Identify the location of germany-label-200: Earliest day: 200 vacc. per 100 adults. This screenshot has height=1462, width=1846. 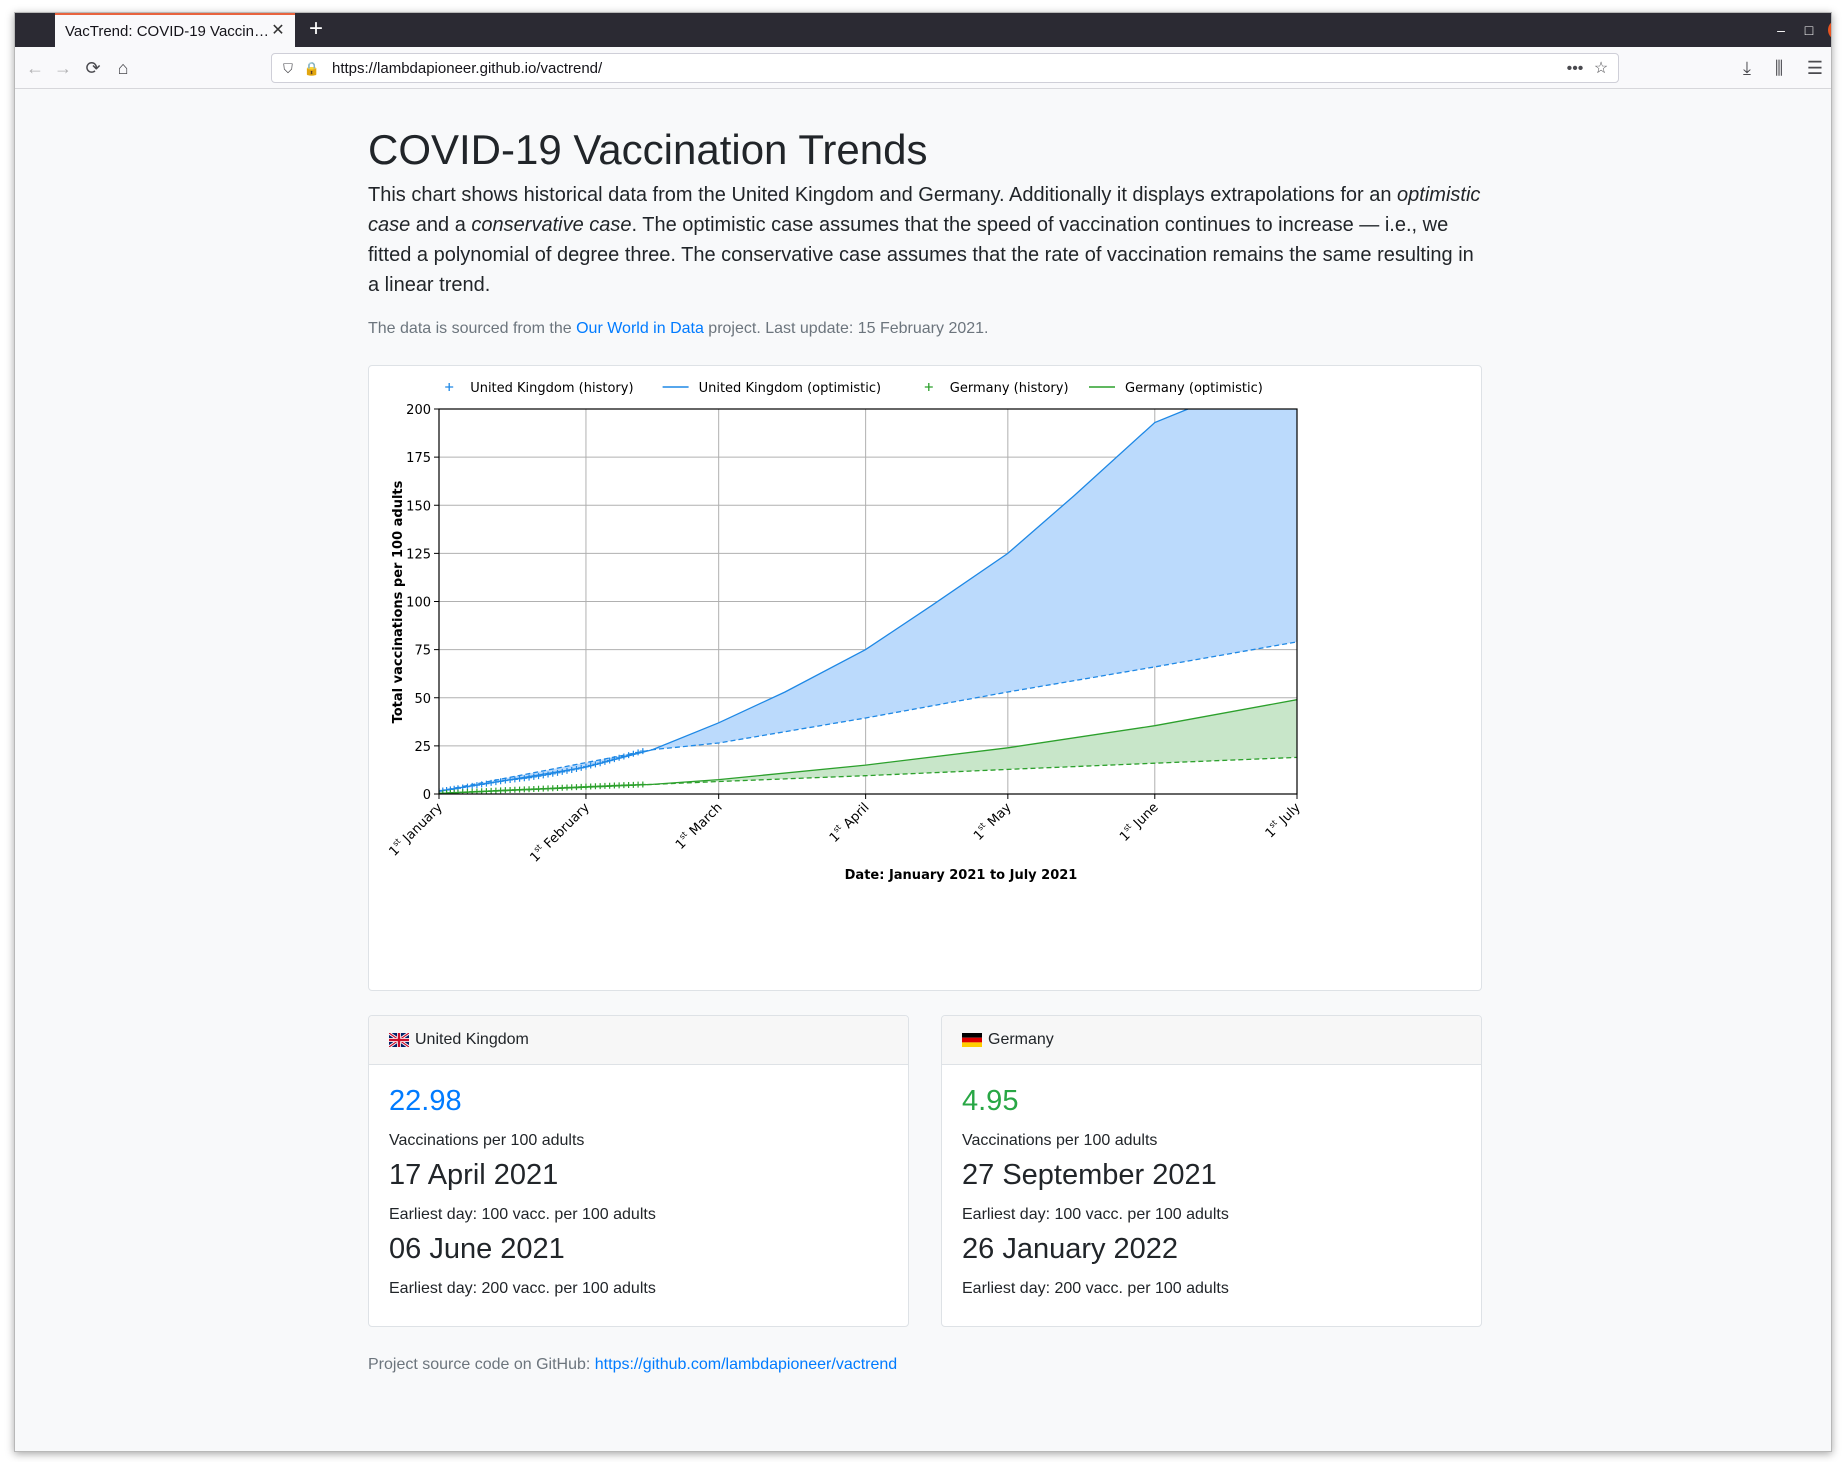
(1095, 1288).